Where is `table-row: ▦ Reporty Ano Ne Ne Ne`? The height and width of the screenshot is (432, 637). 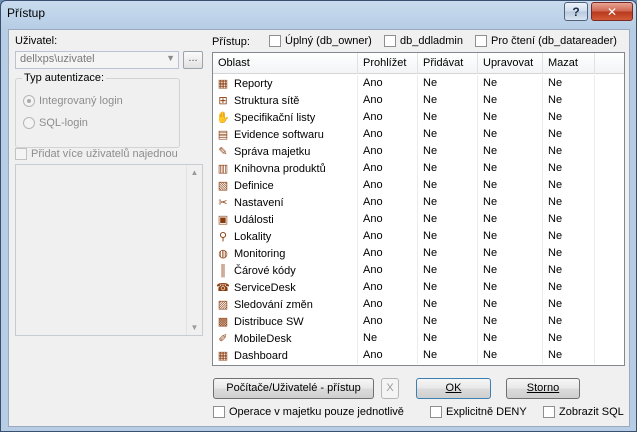 table-row: ▦ Reporty Ano Ne Ne Ne is located at coordinates (418, 83).